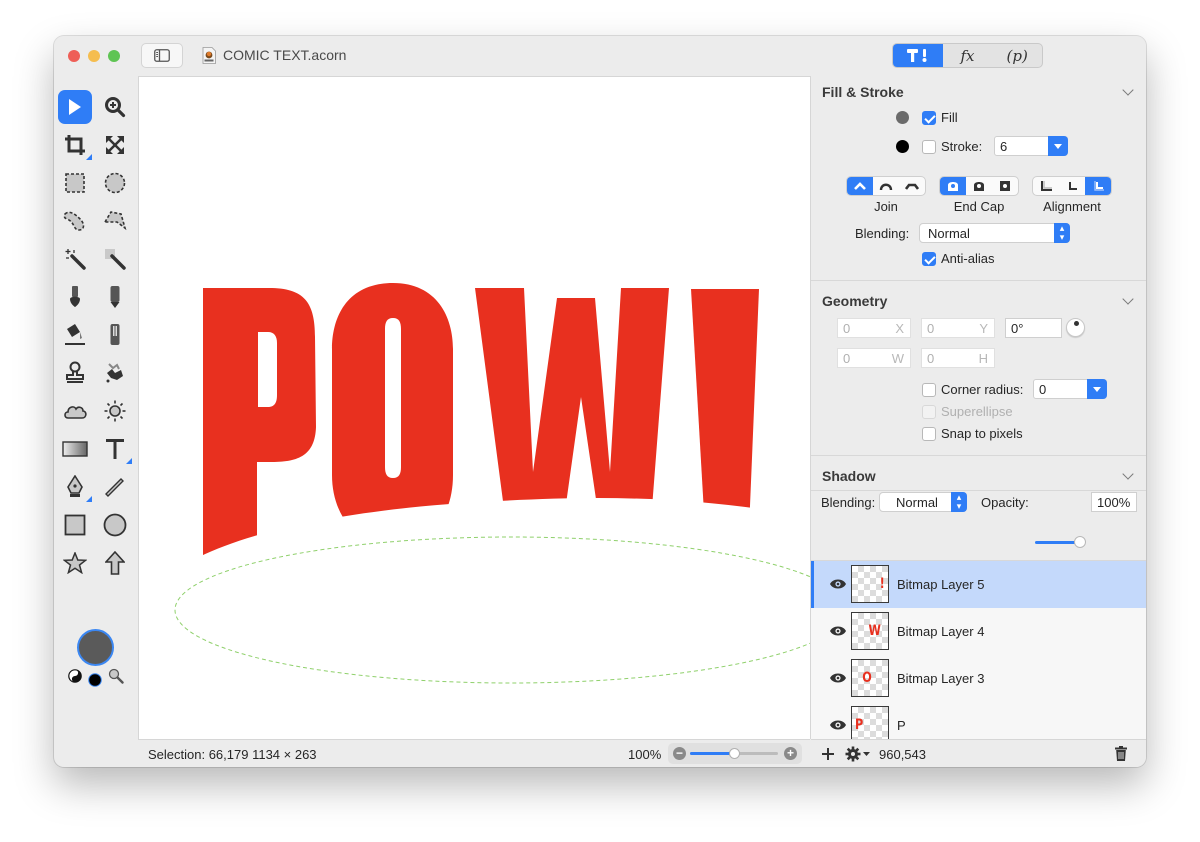  What do you see at coordinates (979, 186) in the screenshot?
I see `endcap-round-button` at bounding box center [979, 186].